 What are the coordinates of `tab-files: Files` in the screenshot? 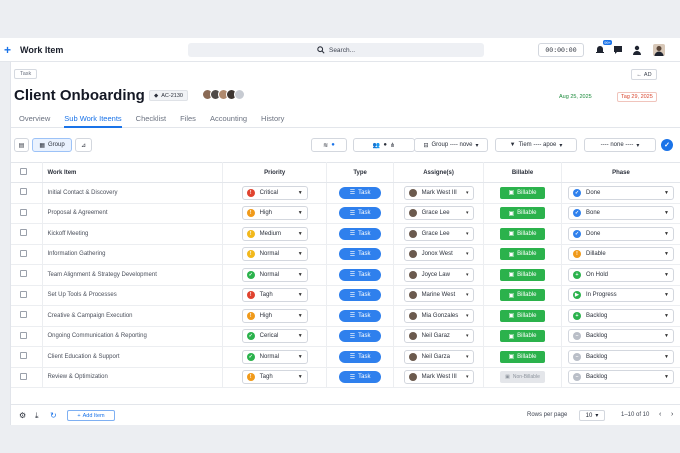 It's located at (188, 120).